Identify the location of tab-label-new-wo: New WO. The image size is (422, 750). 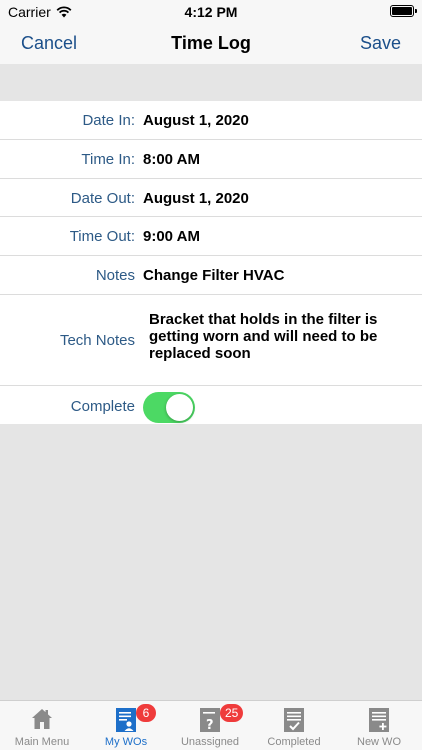
(379, 742).